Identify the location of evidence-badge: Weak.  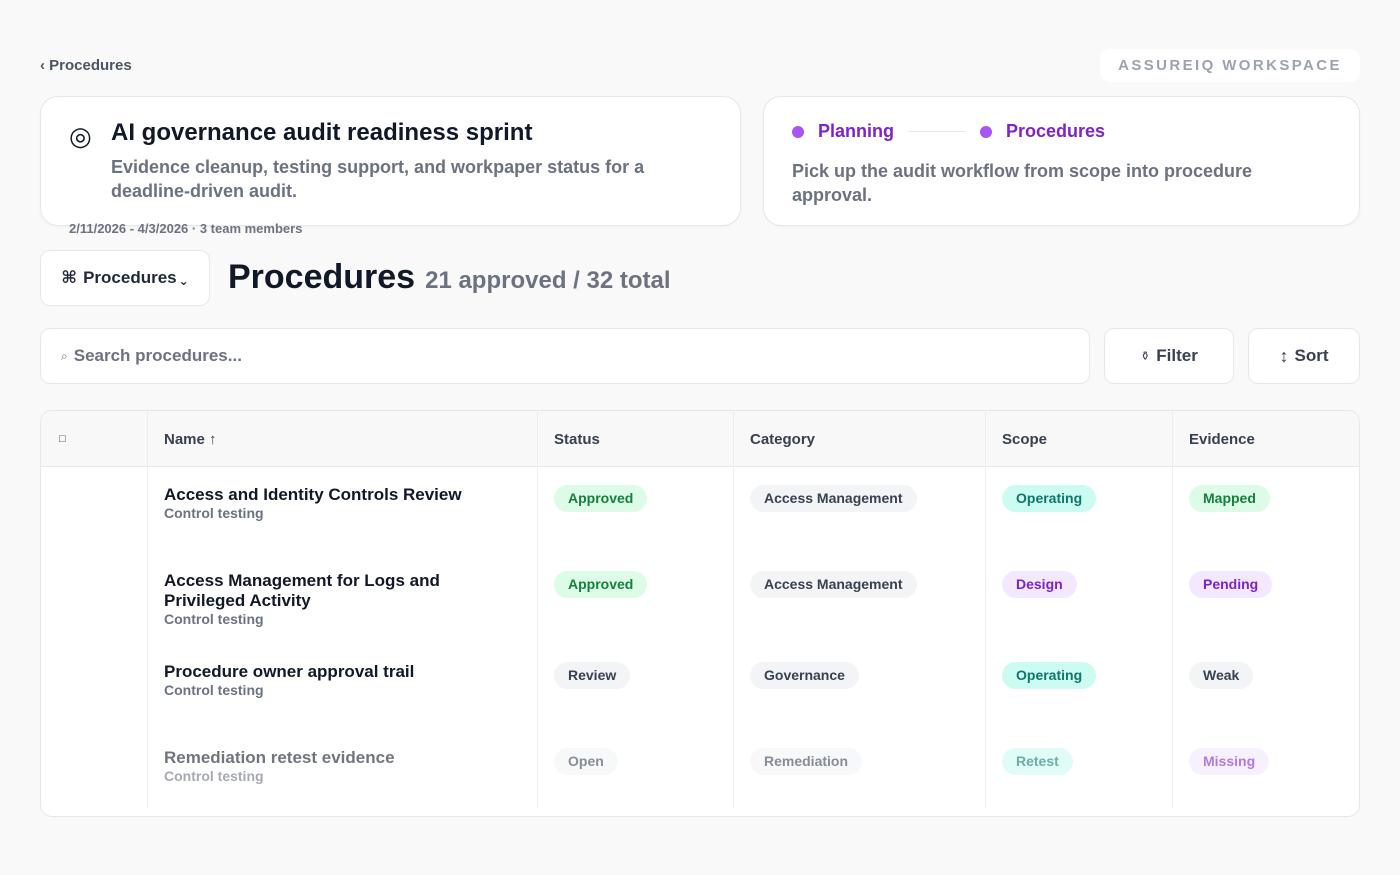
(1221, 675).